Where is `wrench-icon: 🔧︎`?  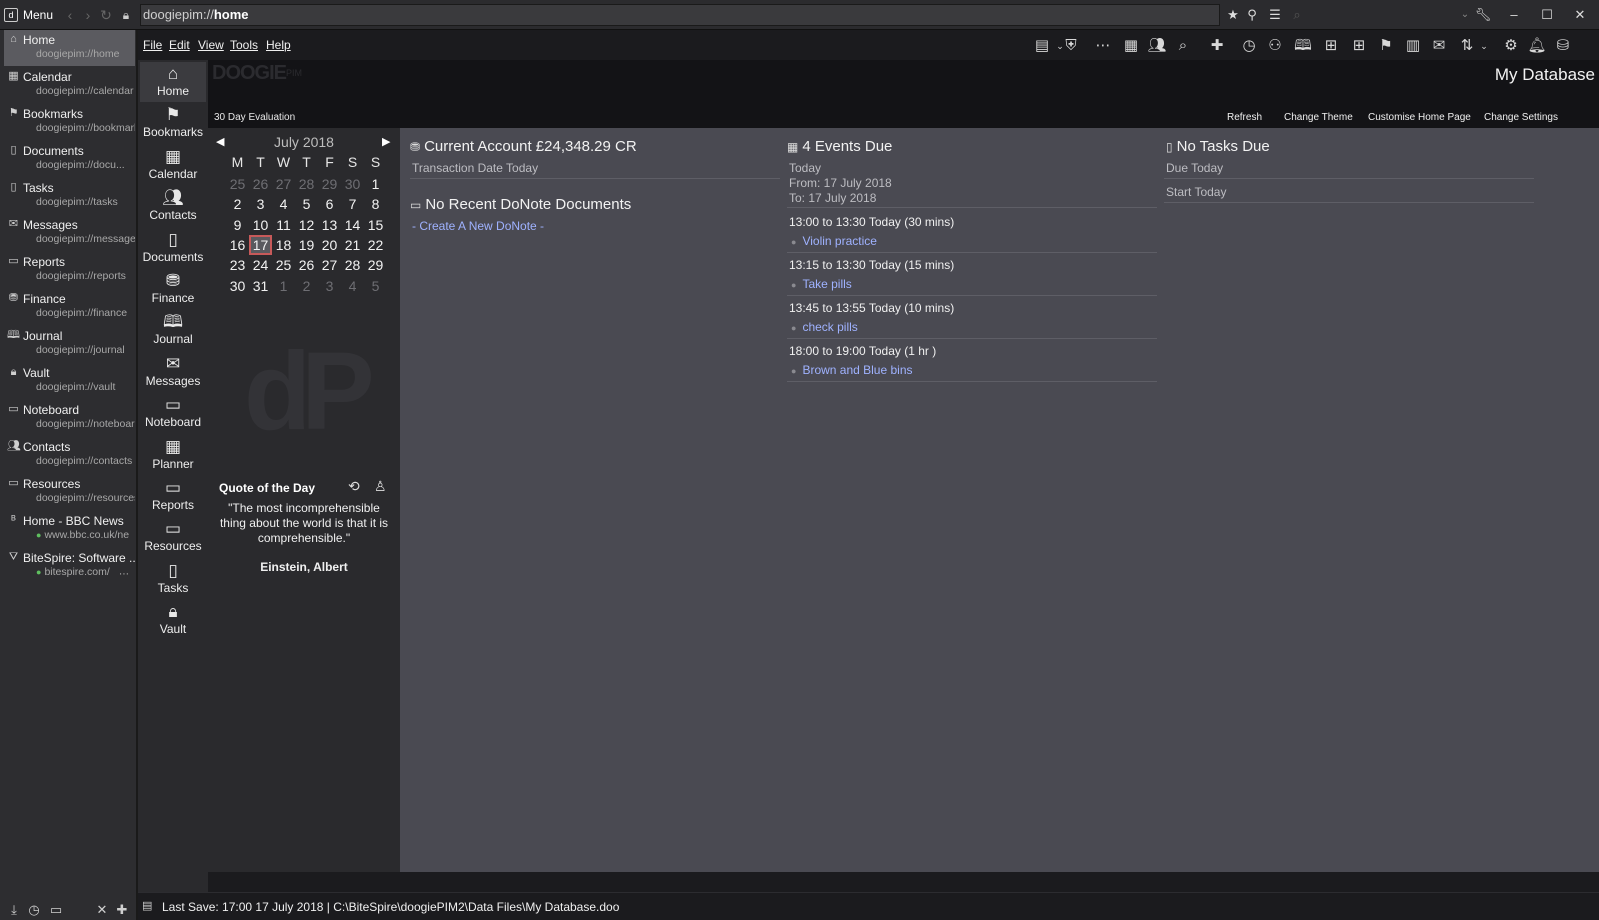
wrench-icon: 🔧︎ is located at coordinates (1483, 15).